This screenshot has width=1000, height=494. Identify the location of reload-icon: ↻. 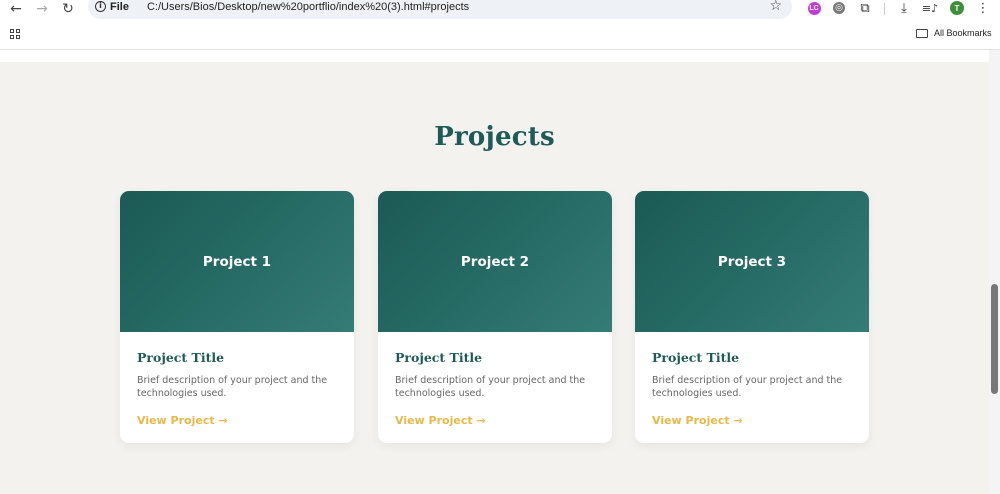
(68, 9).